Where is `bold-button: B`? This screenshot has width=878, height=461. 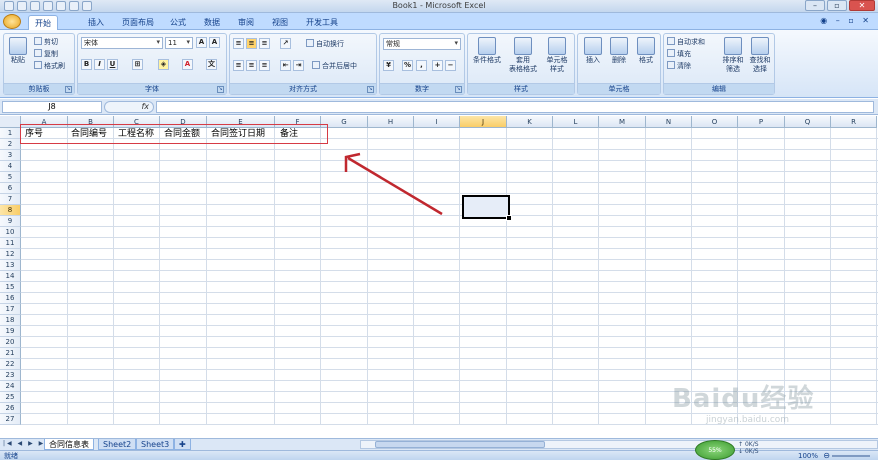 bold-button: B is located at coordinates (86, 64).